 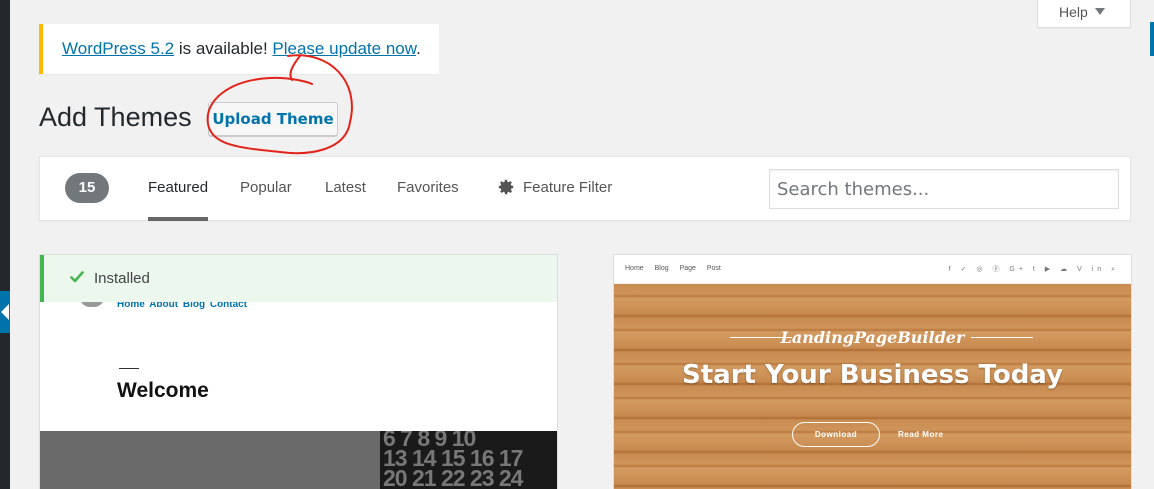 What do you see at coordinates (298, 278) in the screenshot?
I see `installed-banner: Installed` at bounding box center [298, 278].